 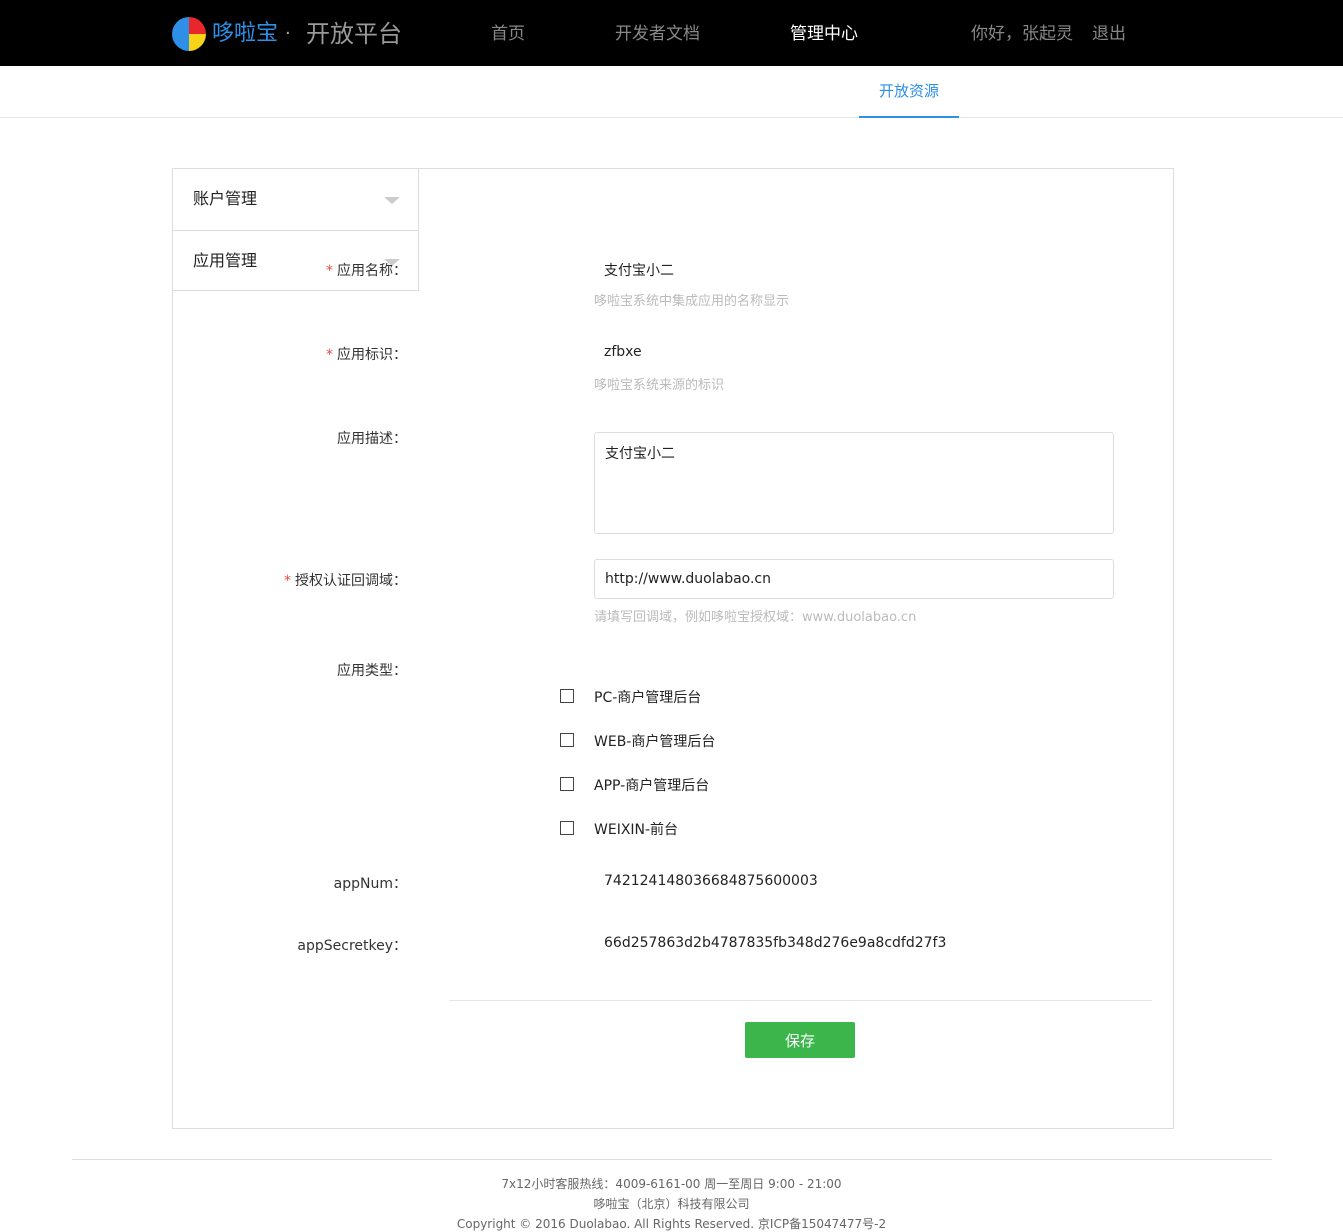 What do you see at coordinates (1022, 34) in the screenshot?
I see `user-greeting: 你好，张起灵` at bounding box center [1022, 34].